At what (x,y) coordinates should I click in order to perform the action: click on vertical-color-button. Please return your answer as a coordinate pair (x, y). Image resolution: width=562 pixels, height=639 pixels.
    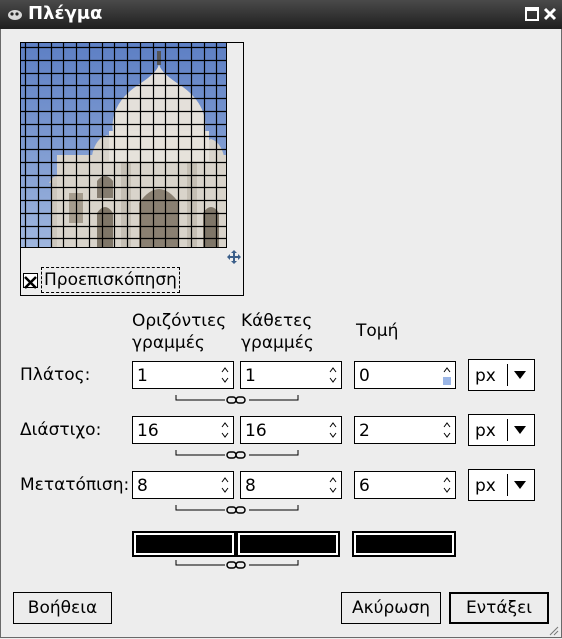
    Looking at the image, I should click on (288, 544).